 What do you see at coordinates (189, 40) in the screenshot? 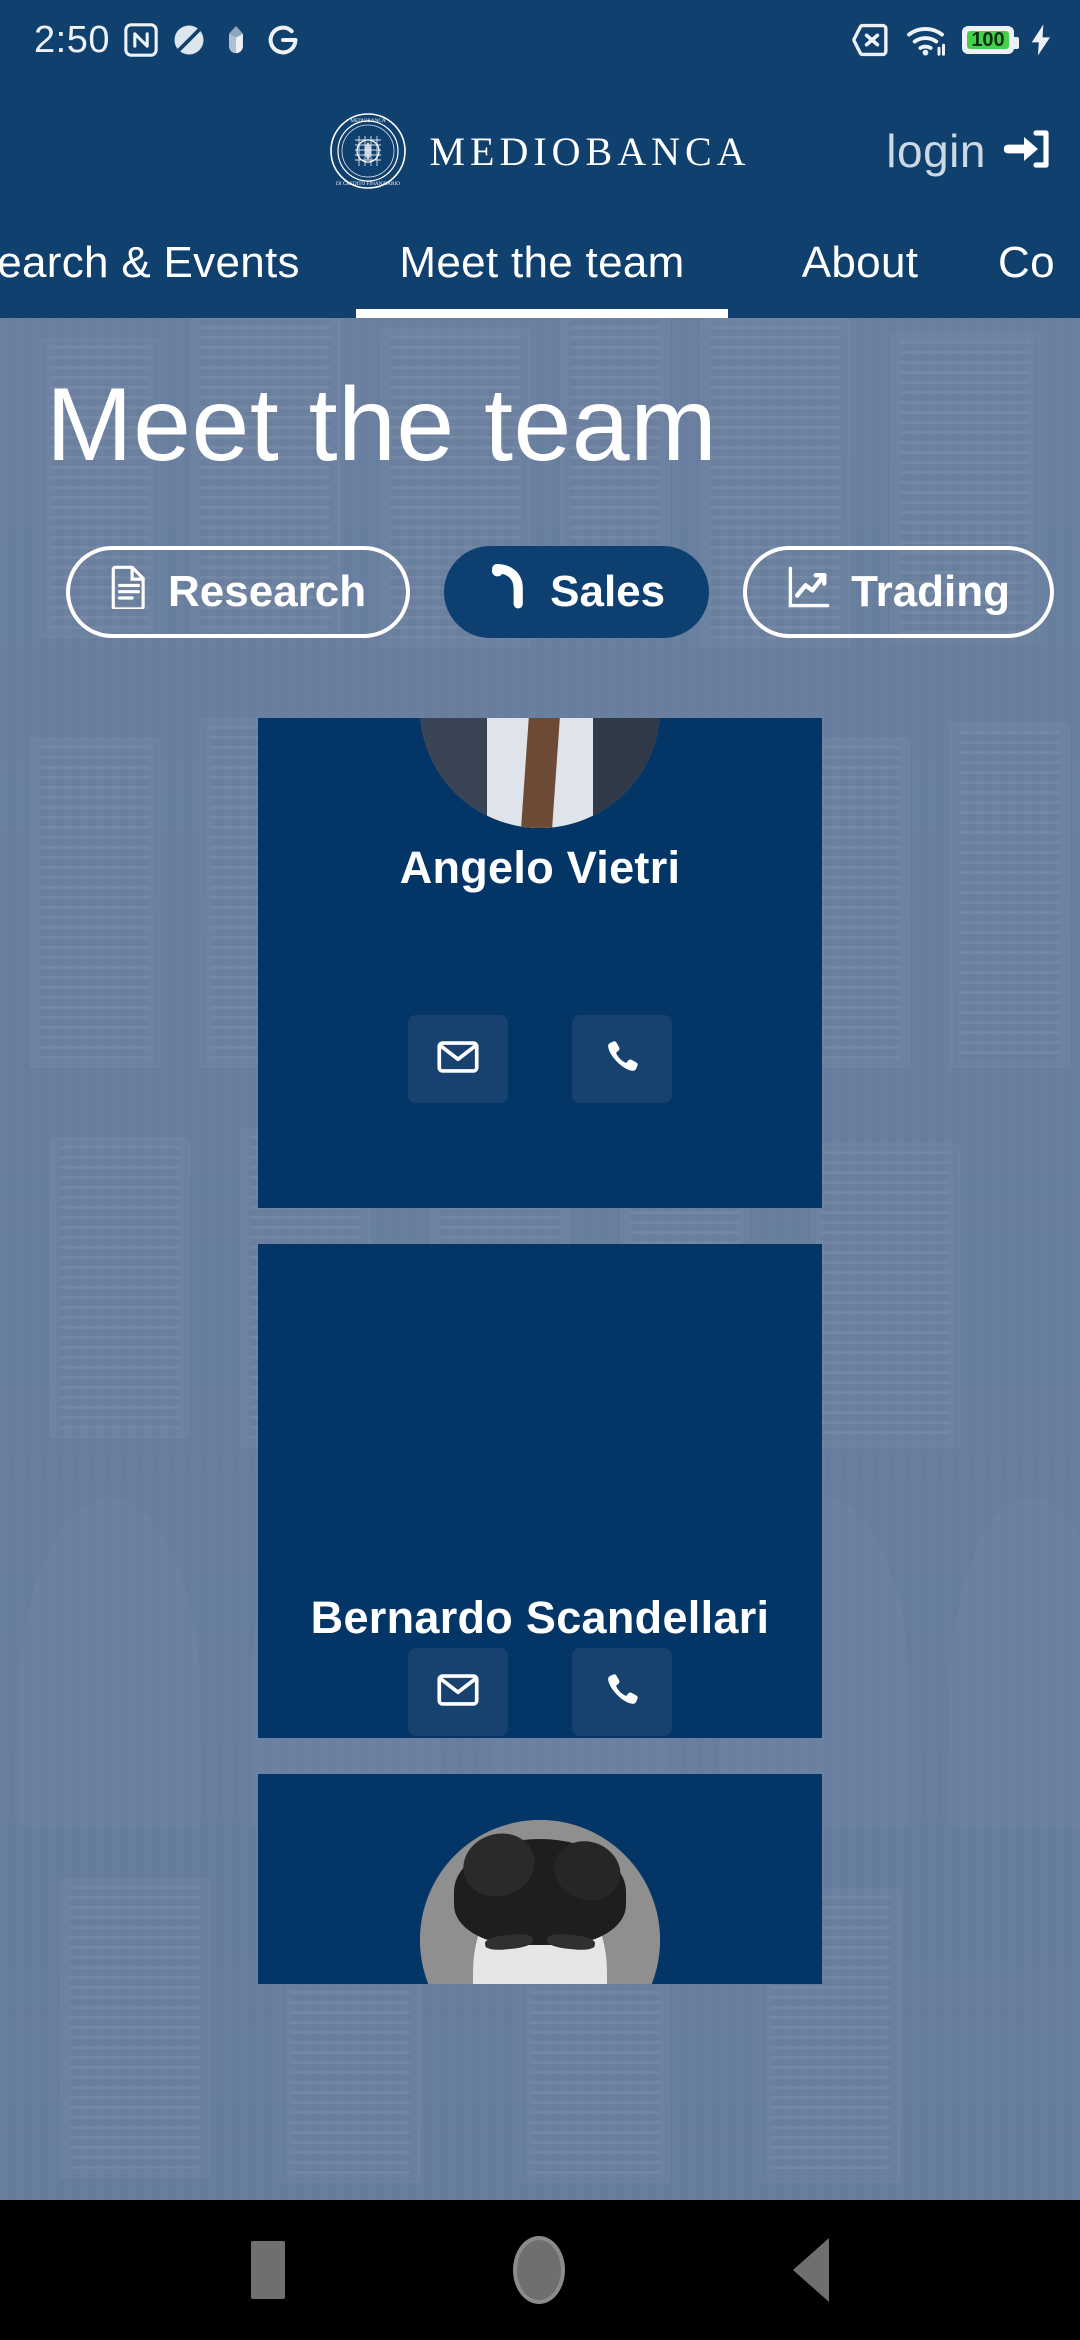
I see `app-icon-dark` at bounding box center [189, 40].